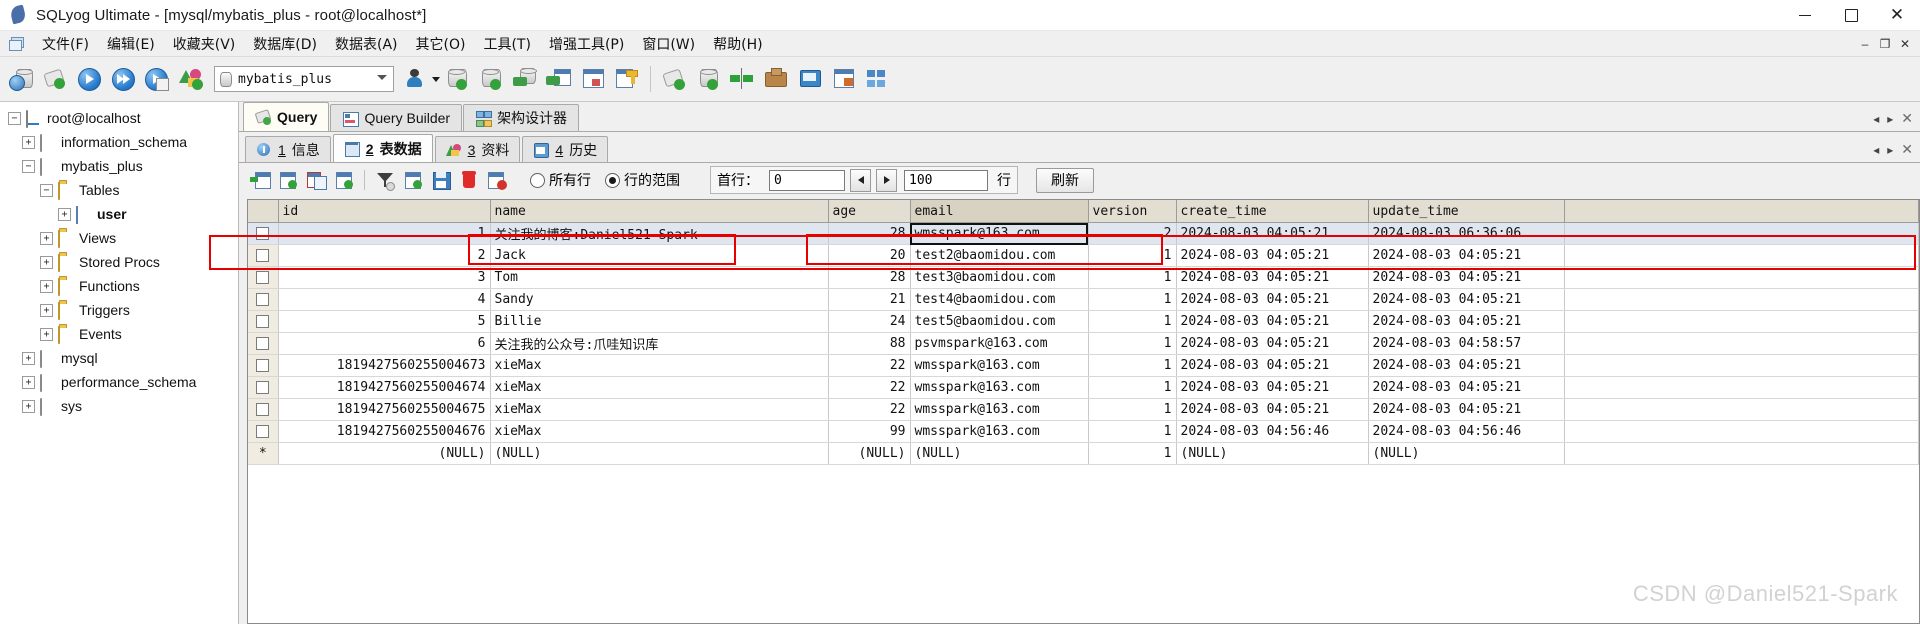  Describe the element at coordinates (1876, 150) in the screenshot. I see `result-tab-nav-prev-icon: ◂` at that location.